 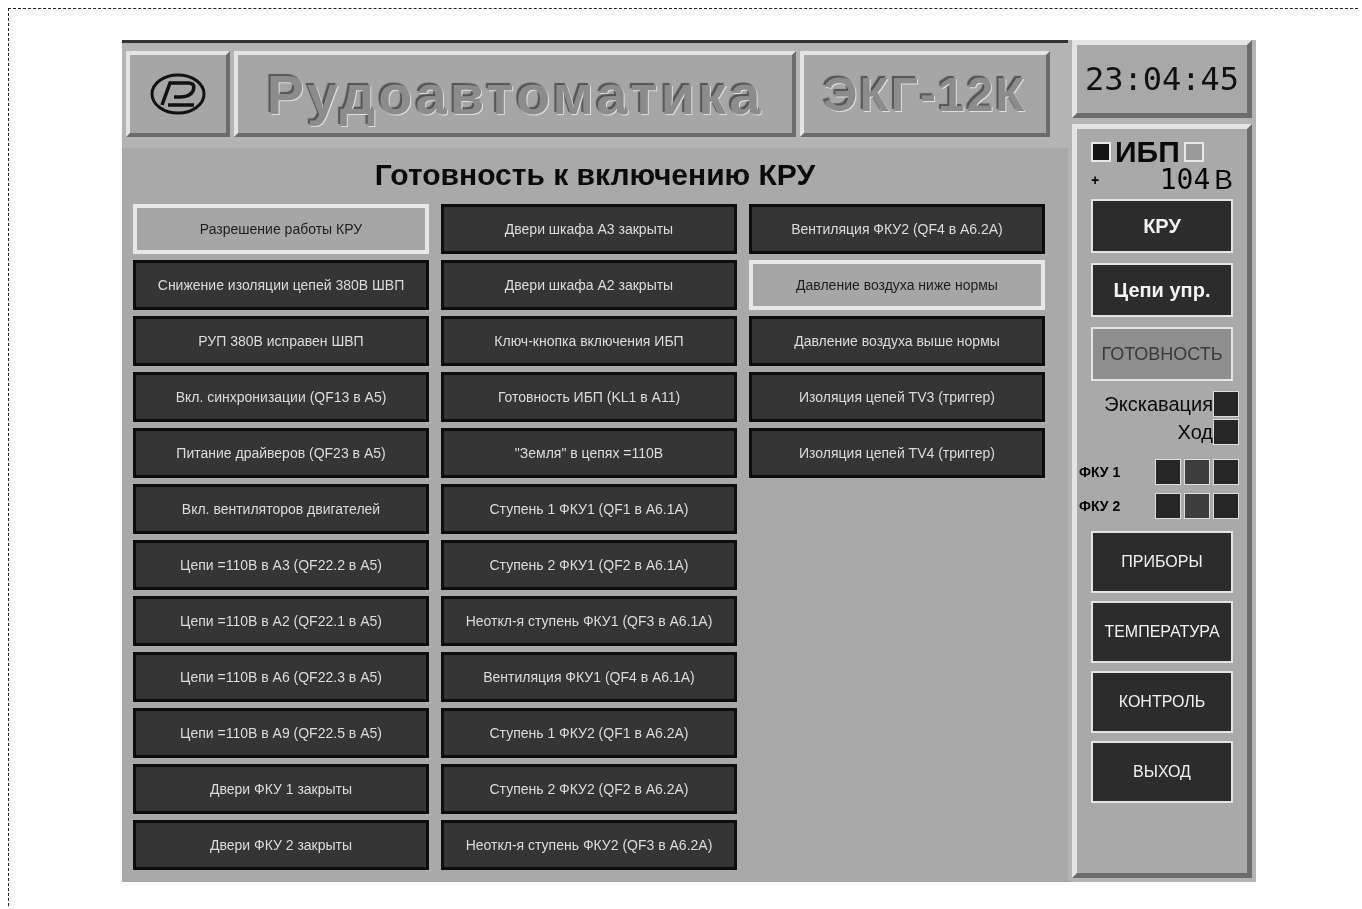 I want to click on signal-indicator: "Земля" в цепях =110В, so click(x=589, y=453).